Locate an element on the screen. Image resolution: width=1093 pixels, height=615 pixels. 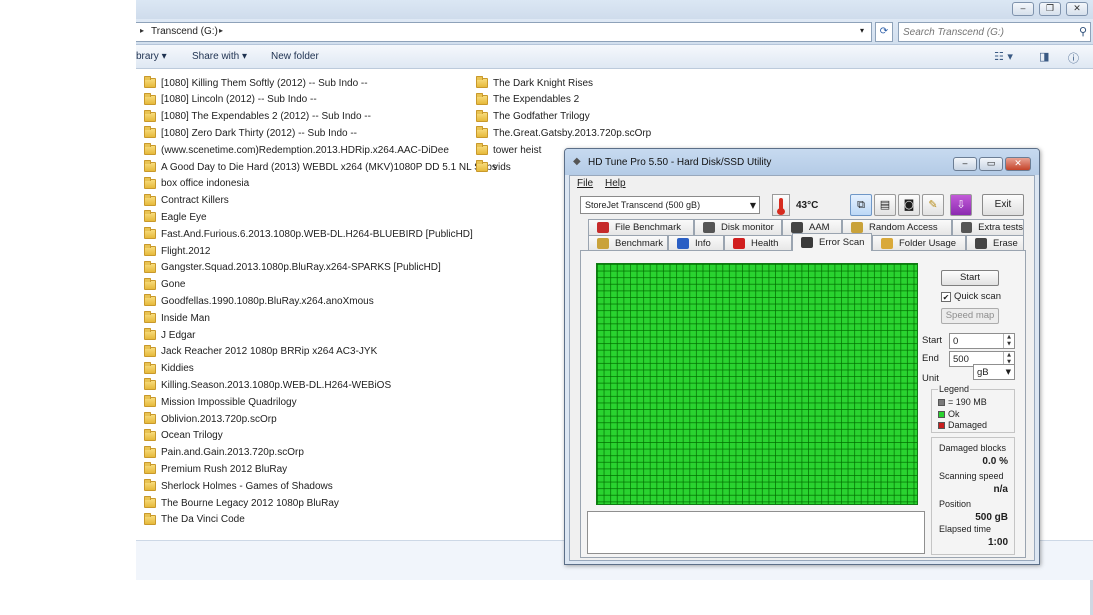
folder-item: [1080] Lincoln (2012) -- Sub Indo -- is located at coordinates (230, 100).